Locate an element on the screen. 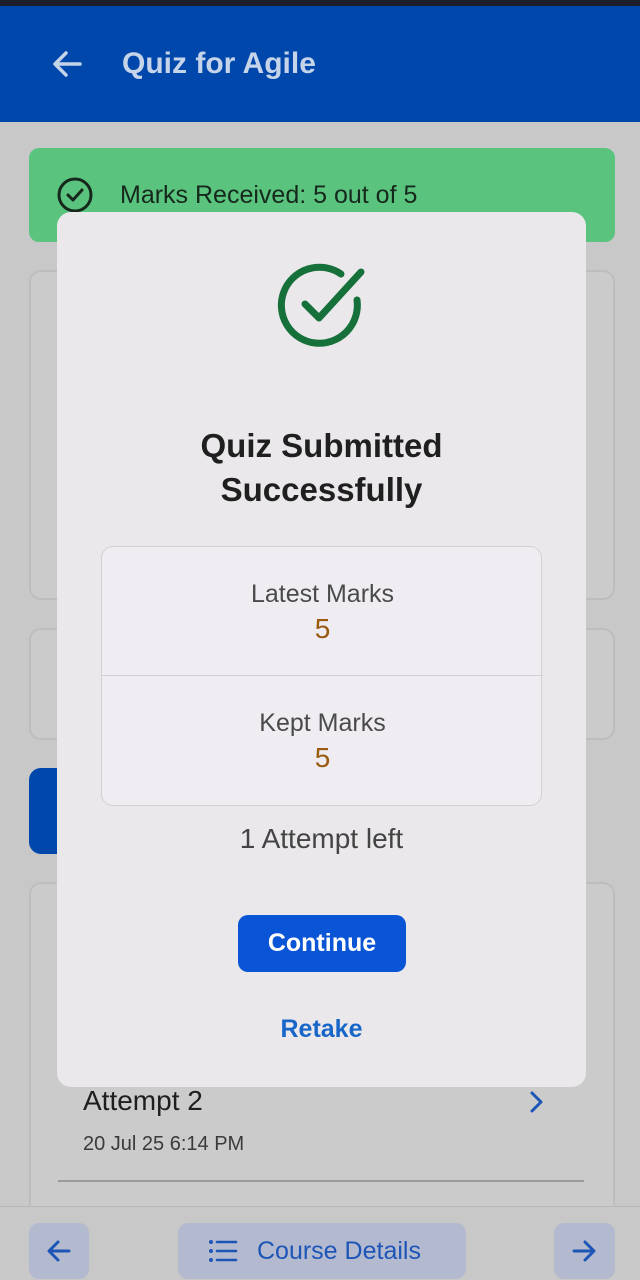 The width and height of the screenshot is (640, 1280). list-icon is located at coordinates (223, 1251).